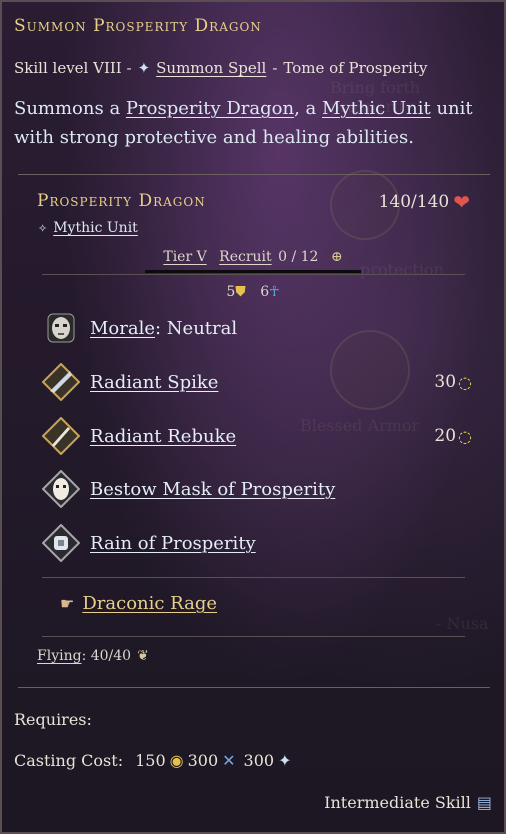 Image resolution: width=506 pixels, height=834 pixels. Describe the element at coordinates (298, 257) in the screenshot. I see `recruit-value: 0 / 12` at that location.